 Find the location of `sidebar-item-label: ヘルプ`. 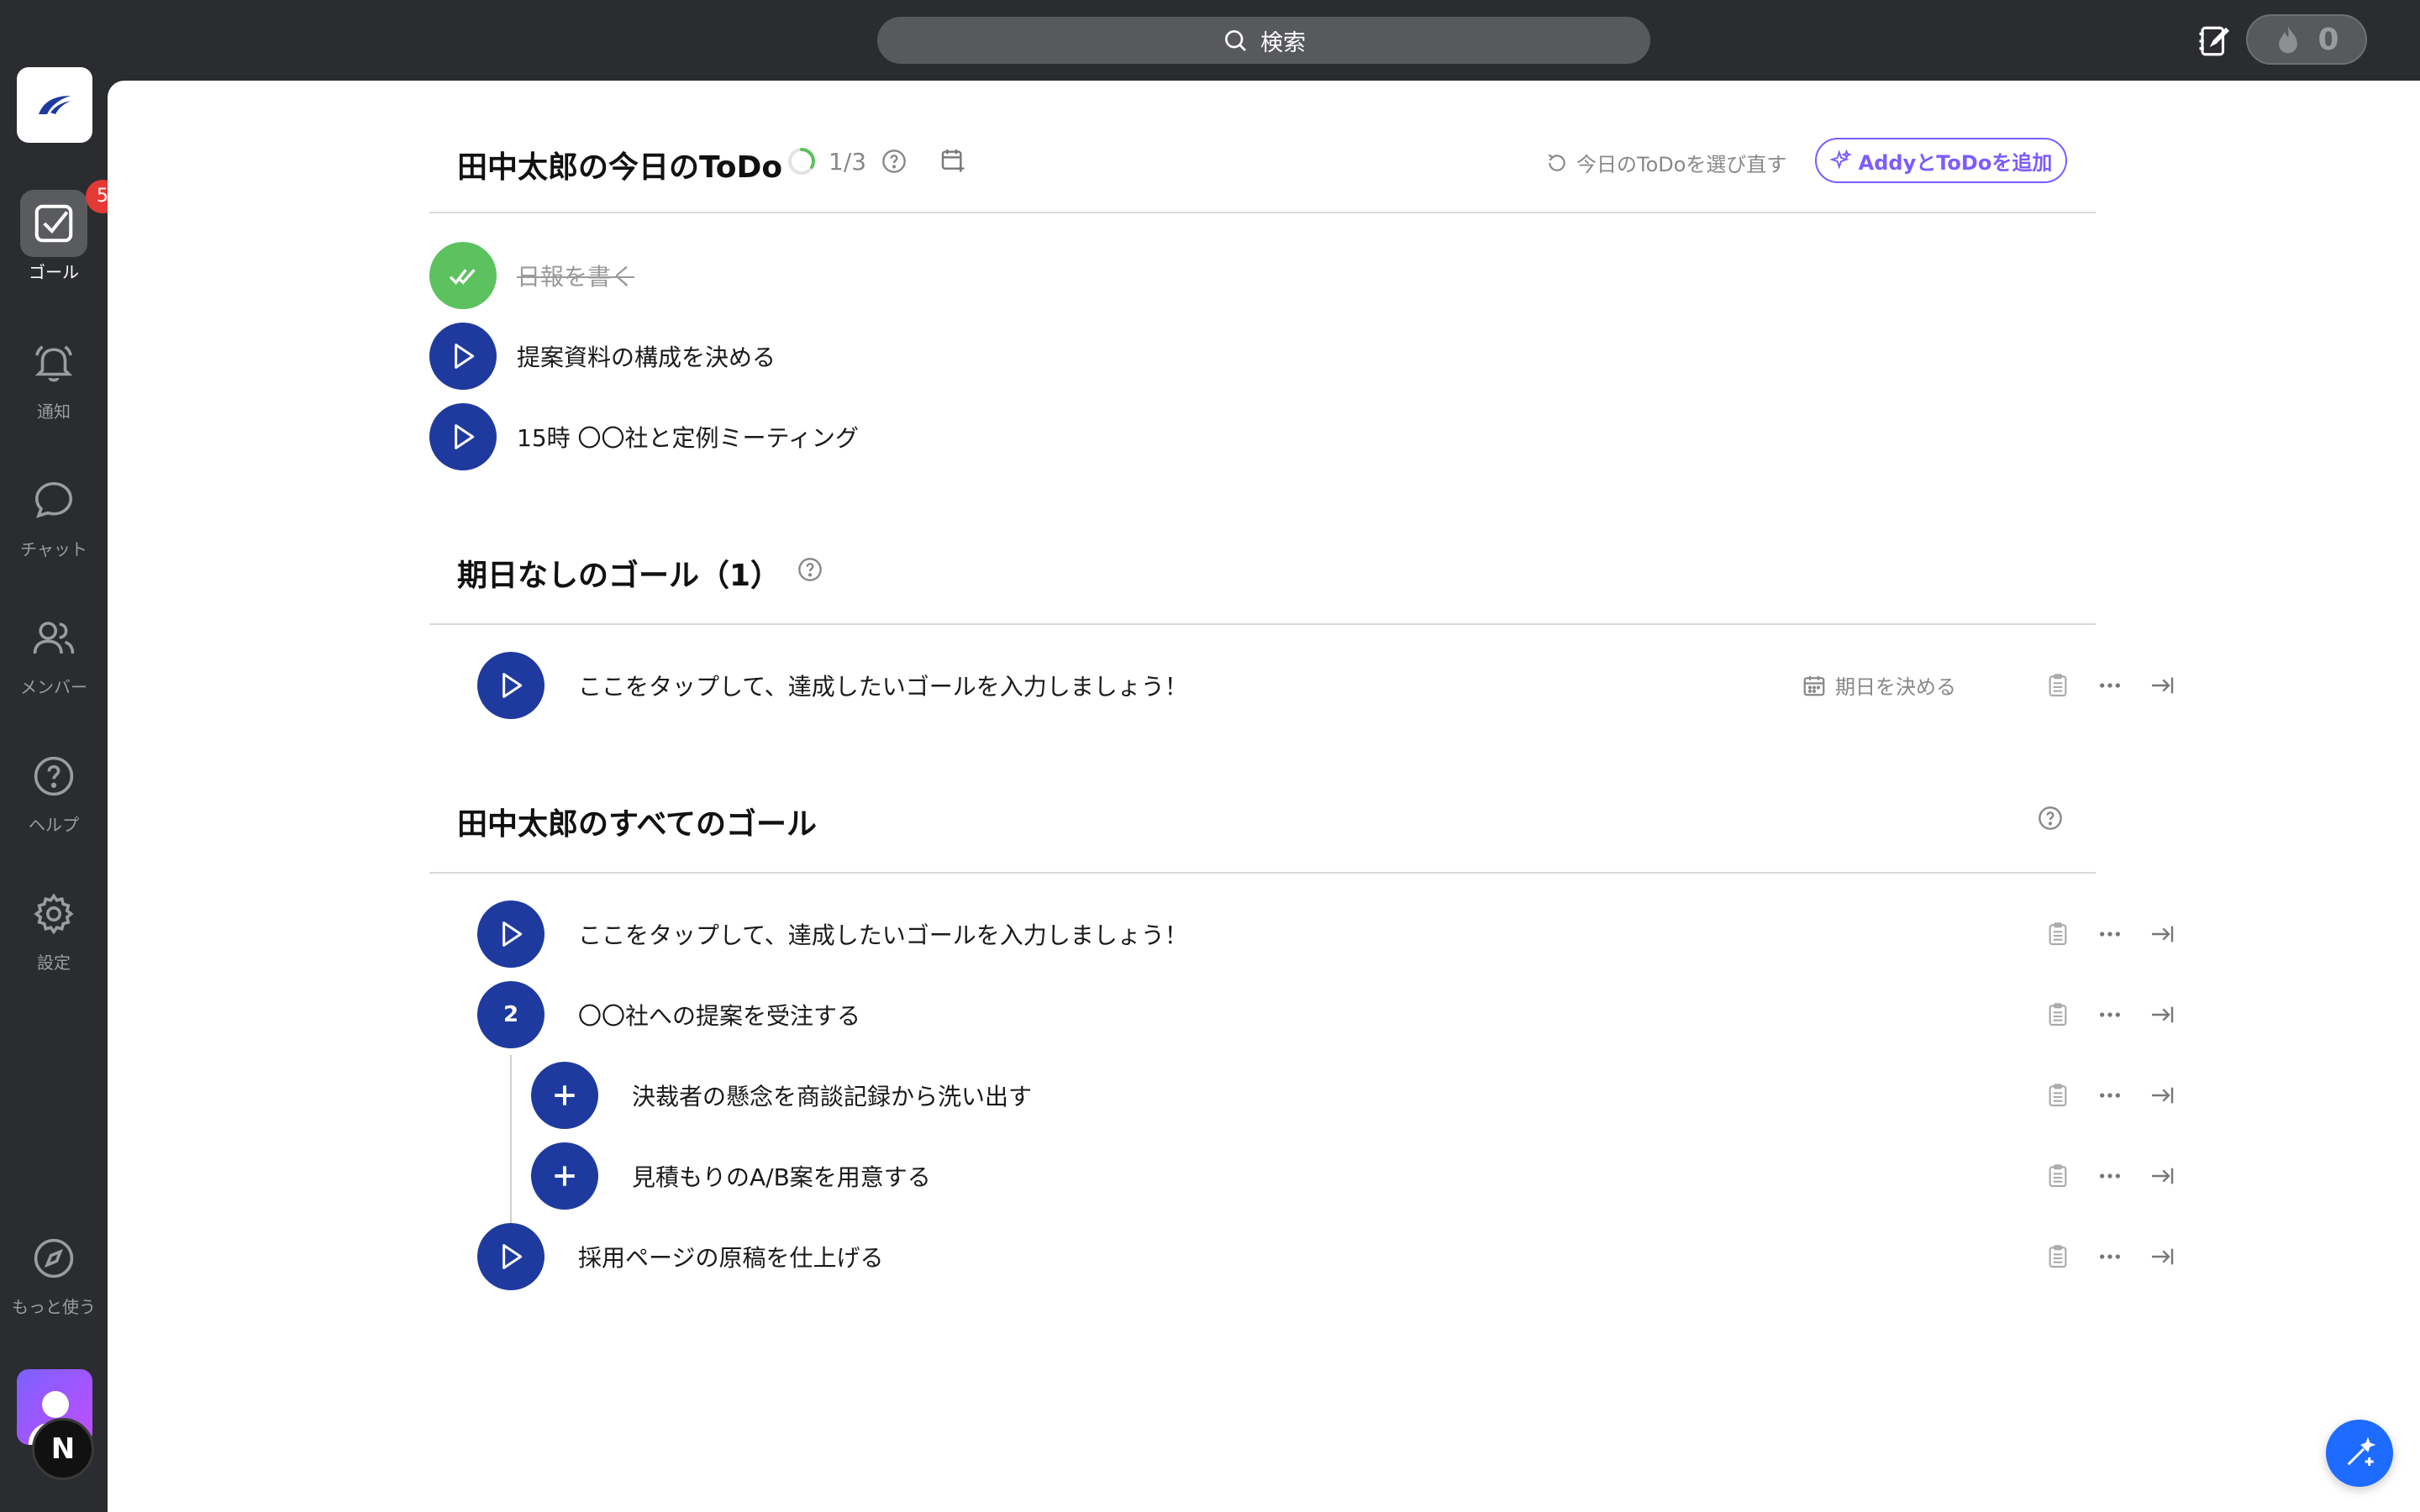

sidebar-item-label: ヘルプ is located at coordinates (54, 825).